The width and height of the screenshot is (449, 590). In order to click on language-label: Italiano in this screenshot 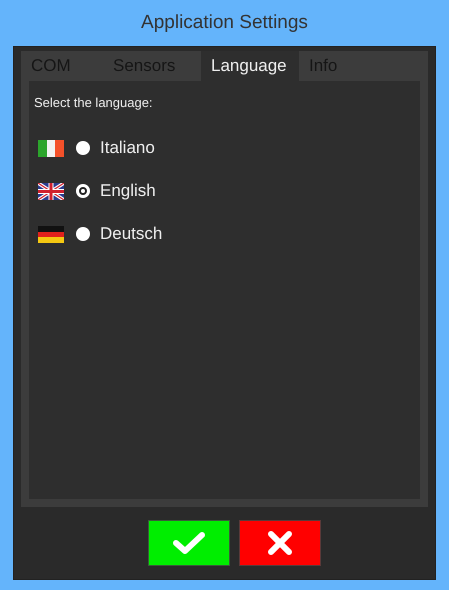, I will do `click(127, 148)`.